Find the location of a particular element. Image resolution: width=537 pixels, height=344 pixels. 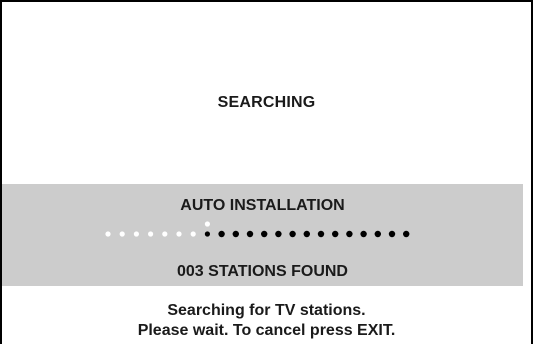

progress-dots is located at coordinates (257, 229).